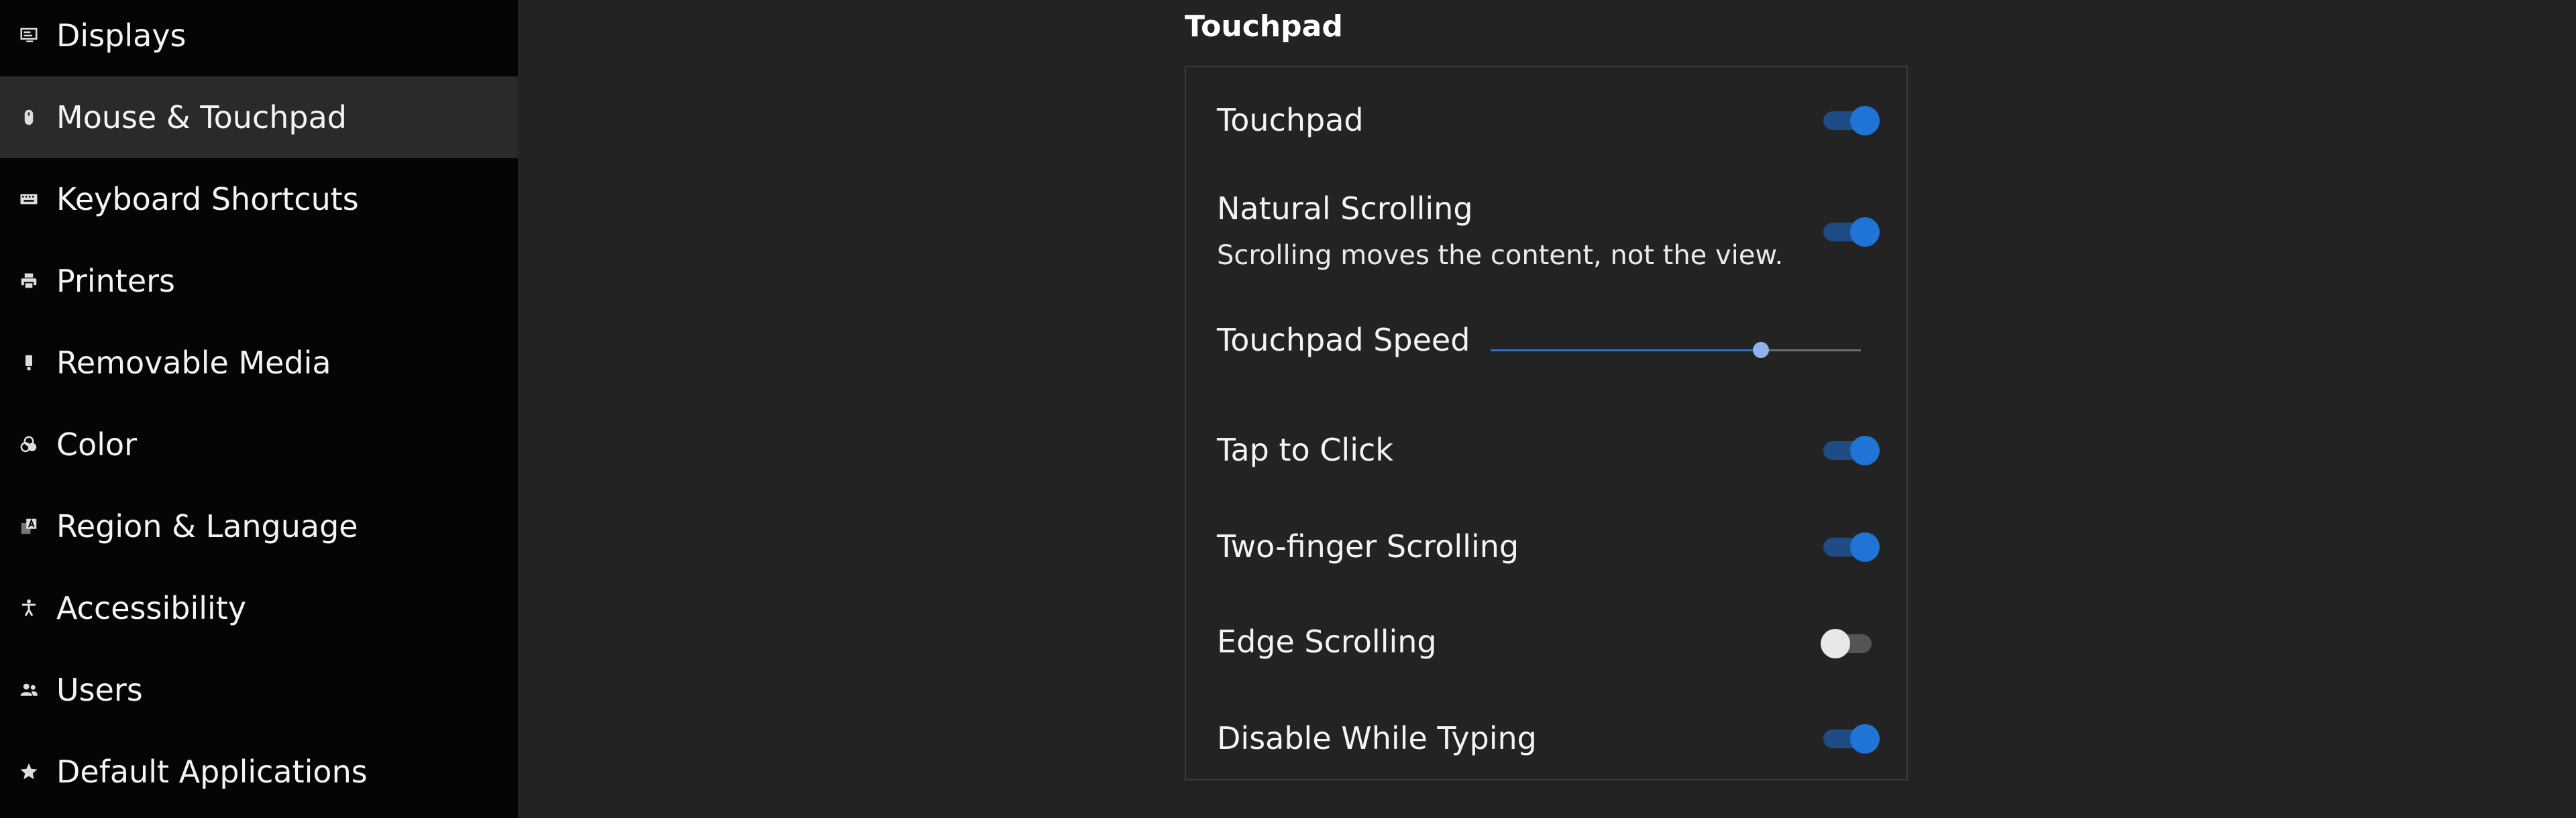 The width and height of the screenshot is (2576, 818). I want to click on edge-scrolling-label: Edge Scrolling, so click(1327, 642).